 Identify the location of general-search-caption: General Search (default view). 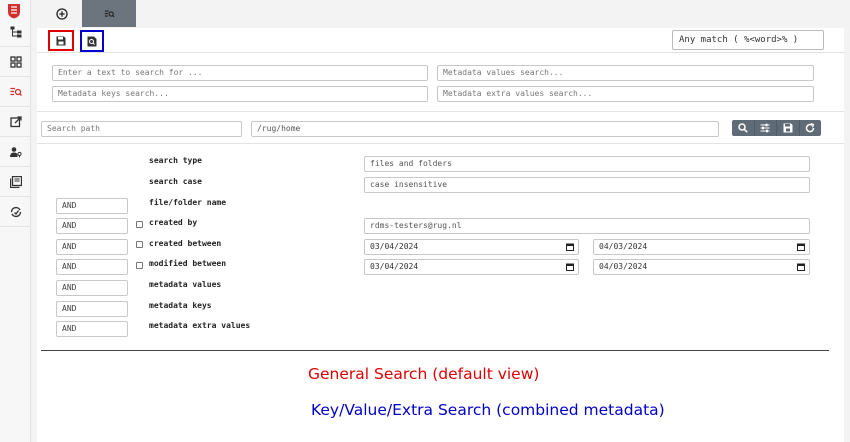
(424, 374).